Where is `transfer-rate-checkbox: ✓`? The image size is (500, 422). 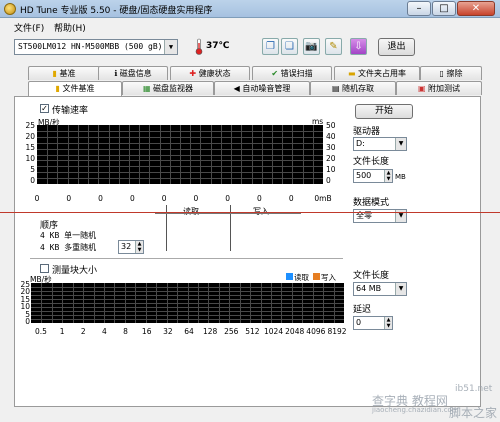
transfer-rate-checkbox: ✓ is located at coordinates (44, 108).